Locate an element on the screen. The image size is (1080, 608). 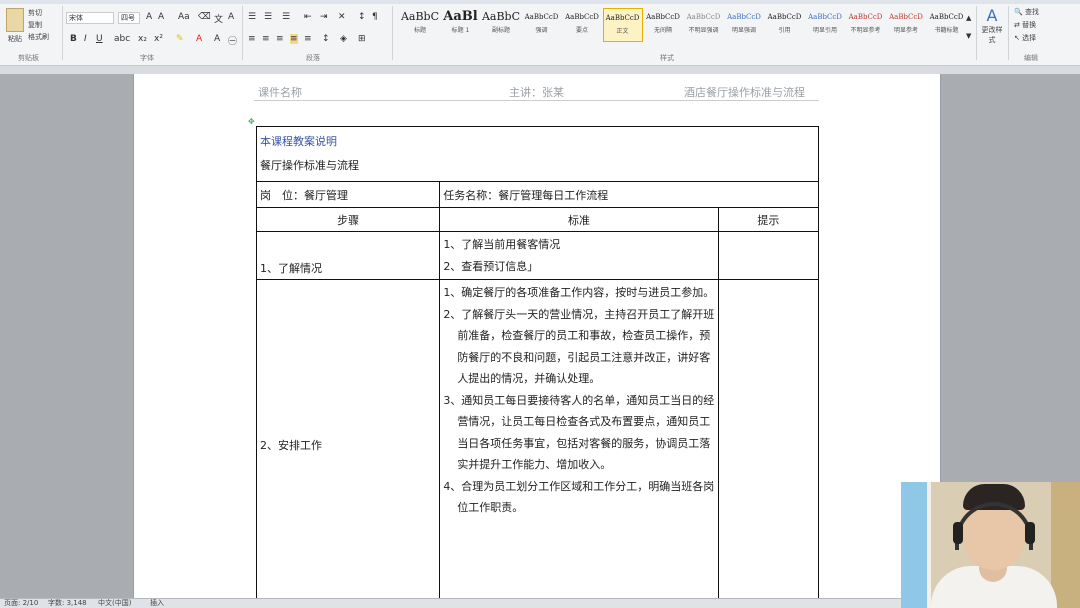
style-name: 要点 is located at coordinates (581, 30).